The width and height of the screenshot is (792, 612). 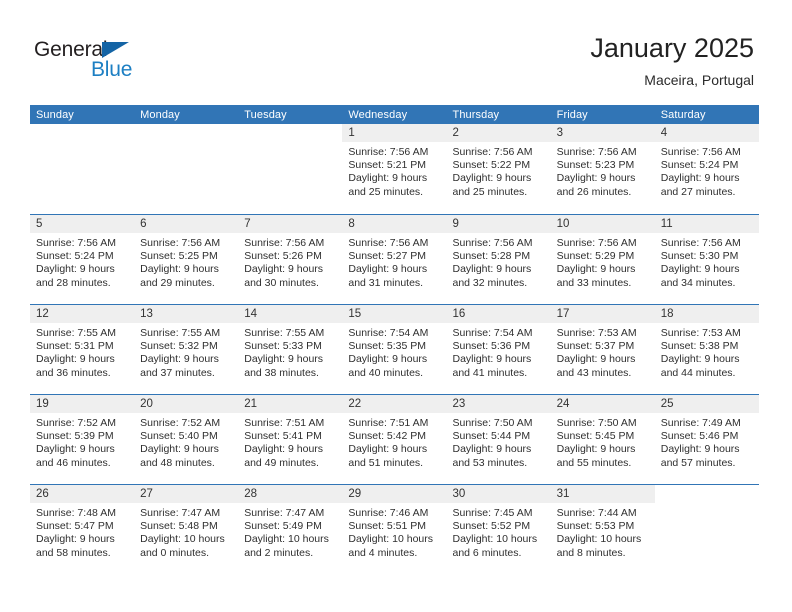 I want to click on daylight-line-2: and 37 minutes., so click(x=177, y=372).